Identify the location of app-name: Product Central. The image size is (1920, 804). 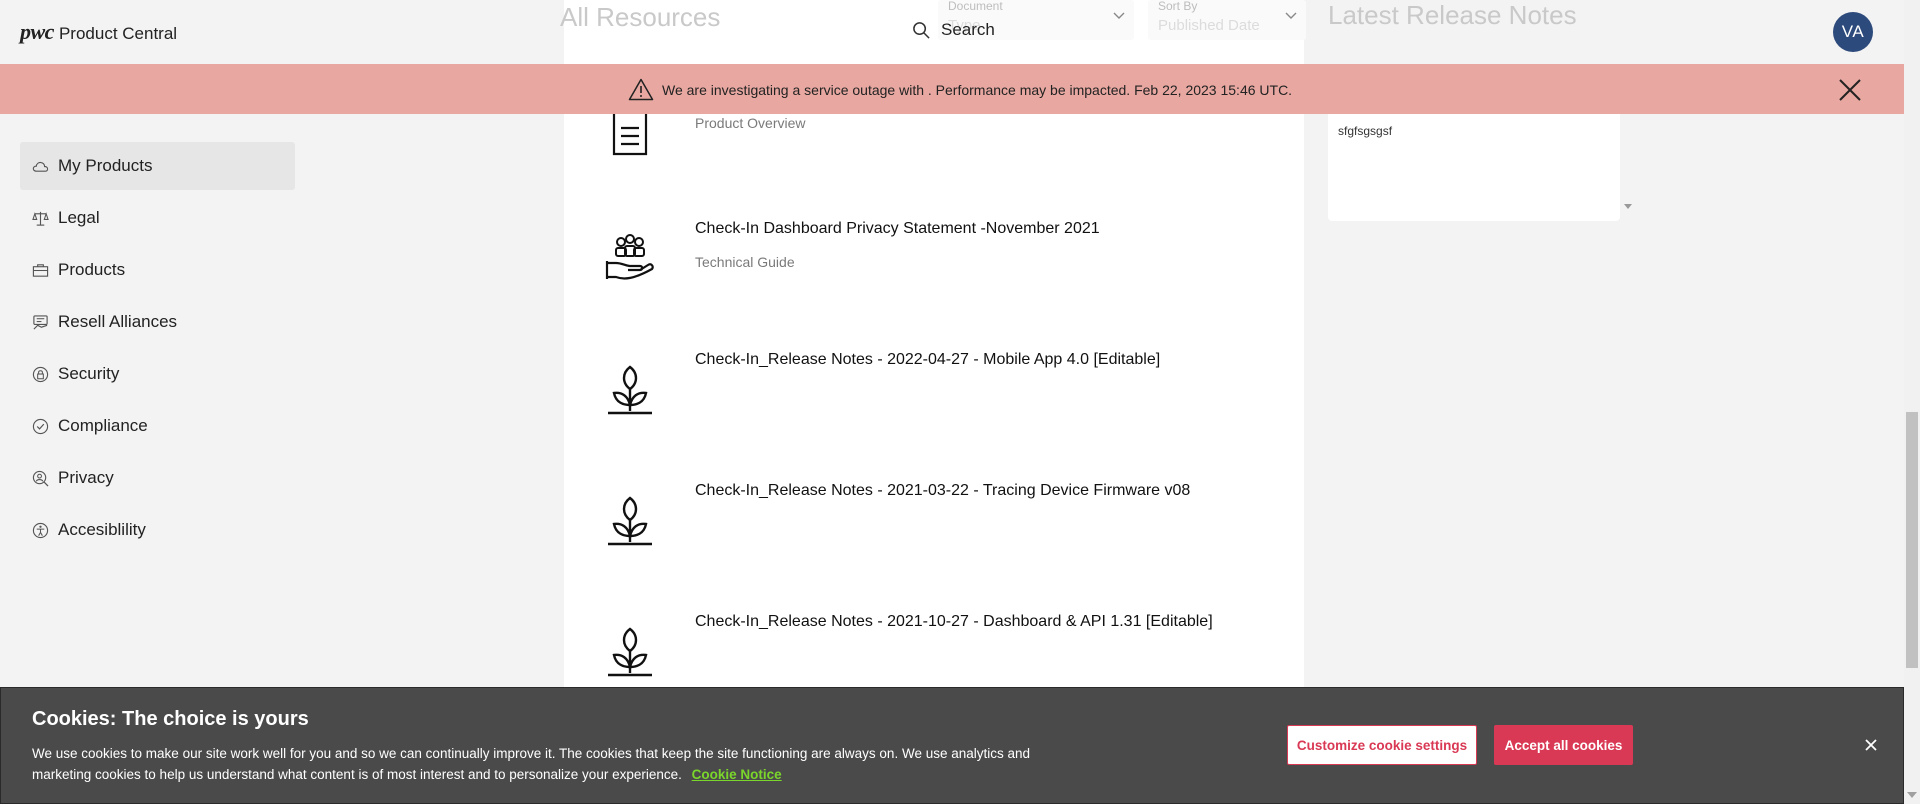
(118, 33).